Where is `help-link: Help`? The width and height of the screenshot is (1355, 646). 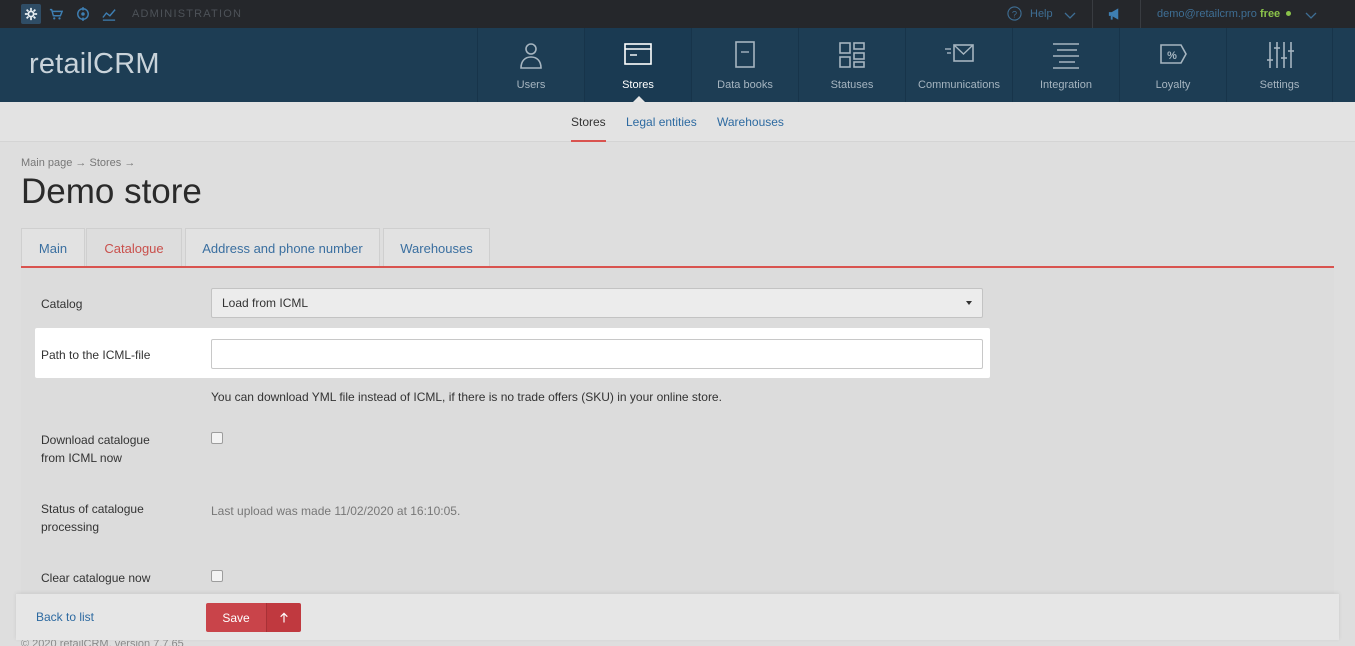
help-link: Help is located at coordinates (1041, 14).